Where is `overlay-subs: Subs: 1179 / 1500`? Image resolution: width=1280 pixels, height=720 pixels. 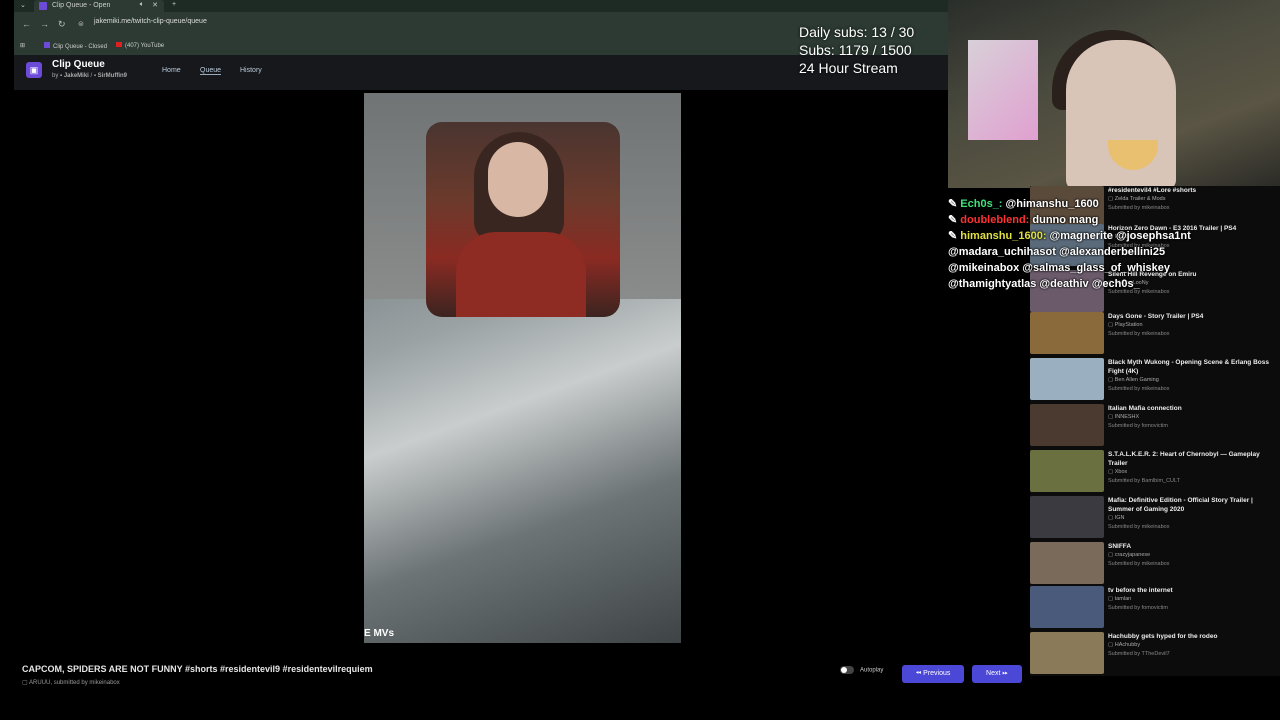
overlay-subs: Subs: 1179 / 1500 is located at coordinates (855, 50).